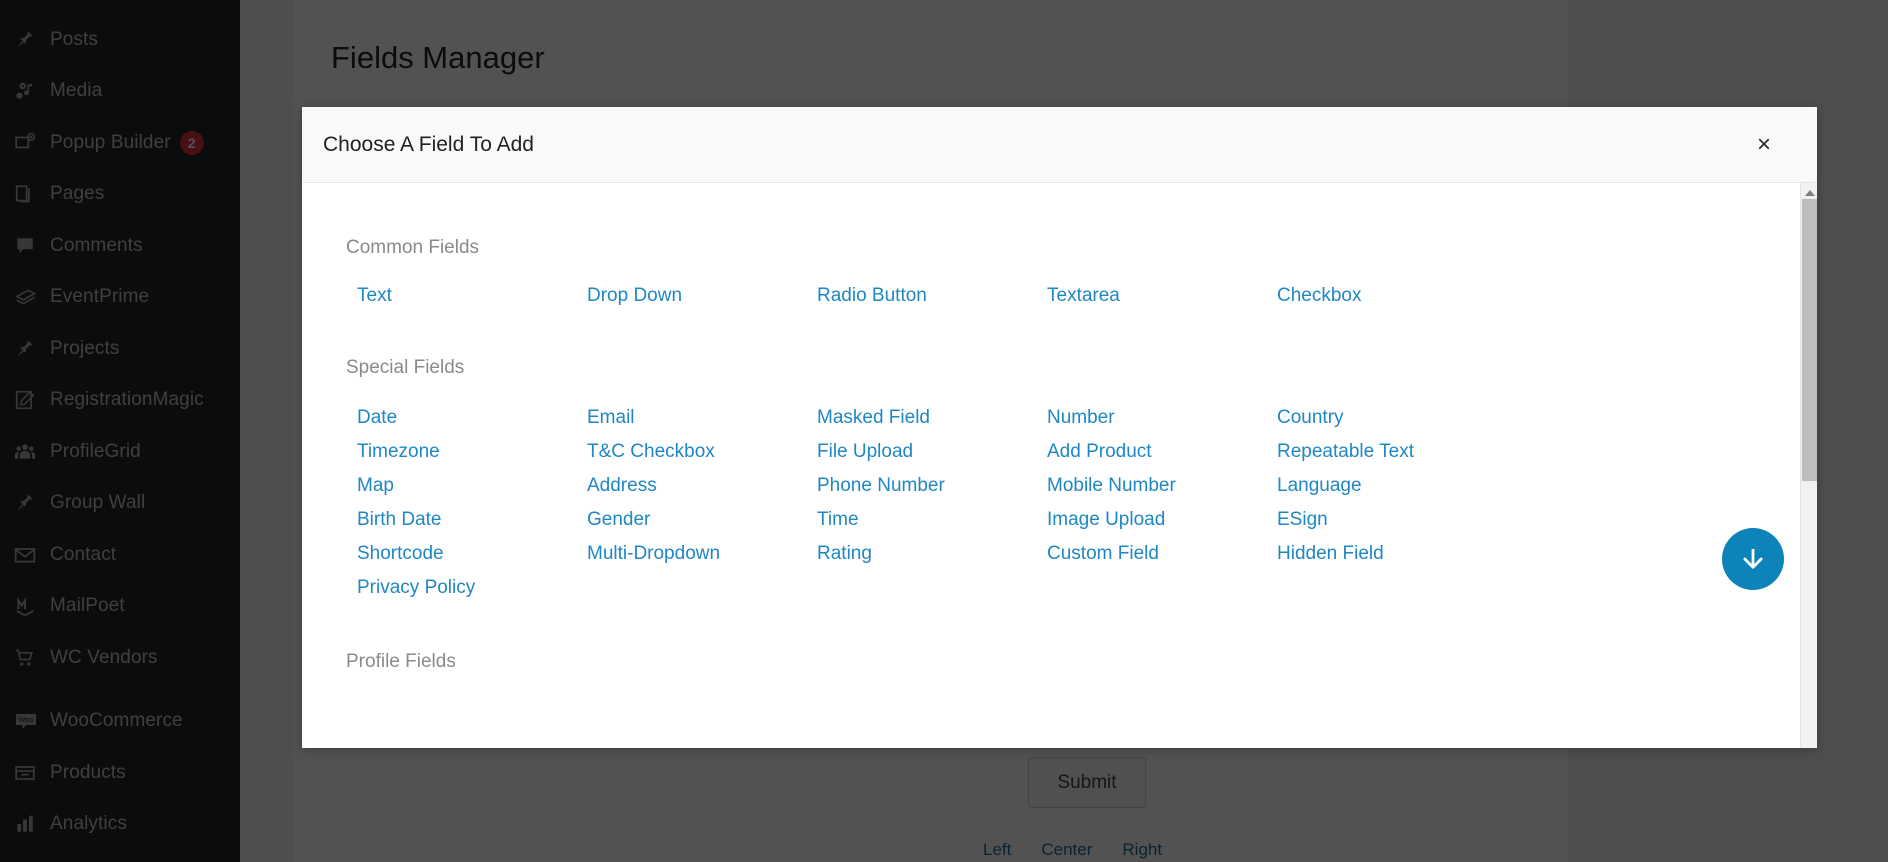  Describe the element at coordinates (371, 418) in the screenshot. I see `field-option-date: Date` at that location.